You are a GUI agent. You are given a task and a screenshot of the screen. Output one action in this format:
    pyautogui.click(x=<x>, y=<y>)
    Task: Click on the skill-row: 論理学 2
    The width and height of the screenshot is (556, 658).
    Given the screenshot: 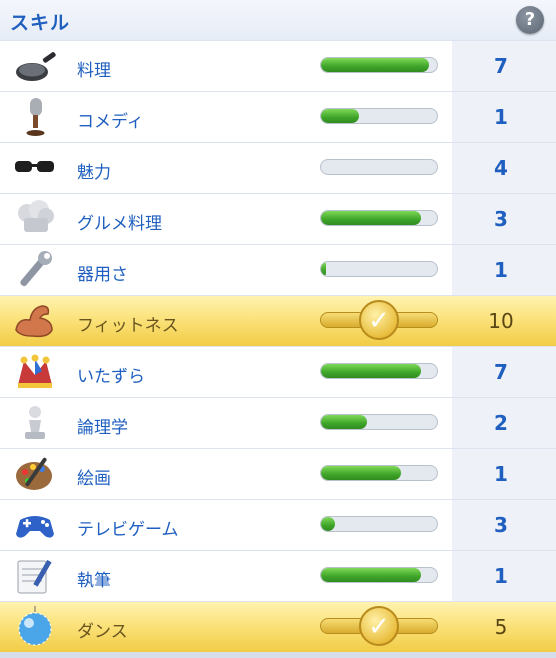 What is the action you would take?
    pyautogui.click(x=278, y=422)
    